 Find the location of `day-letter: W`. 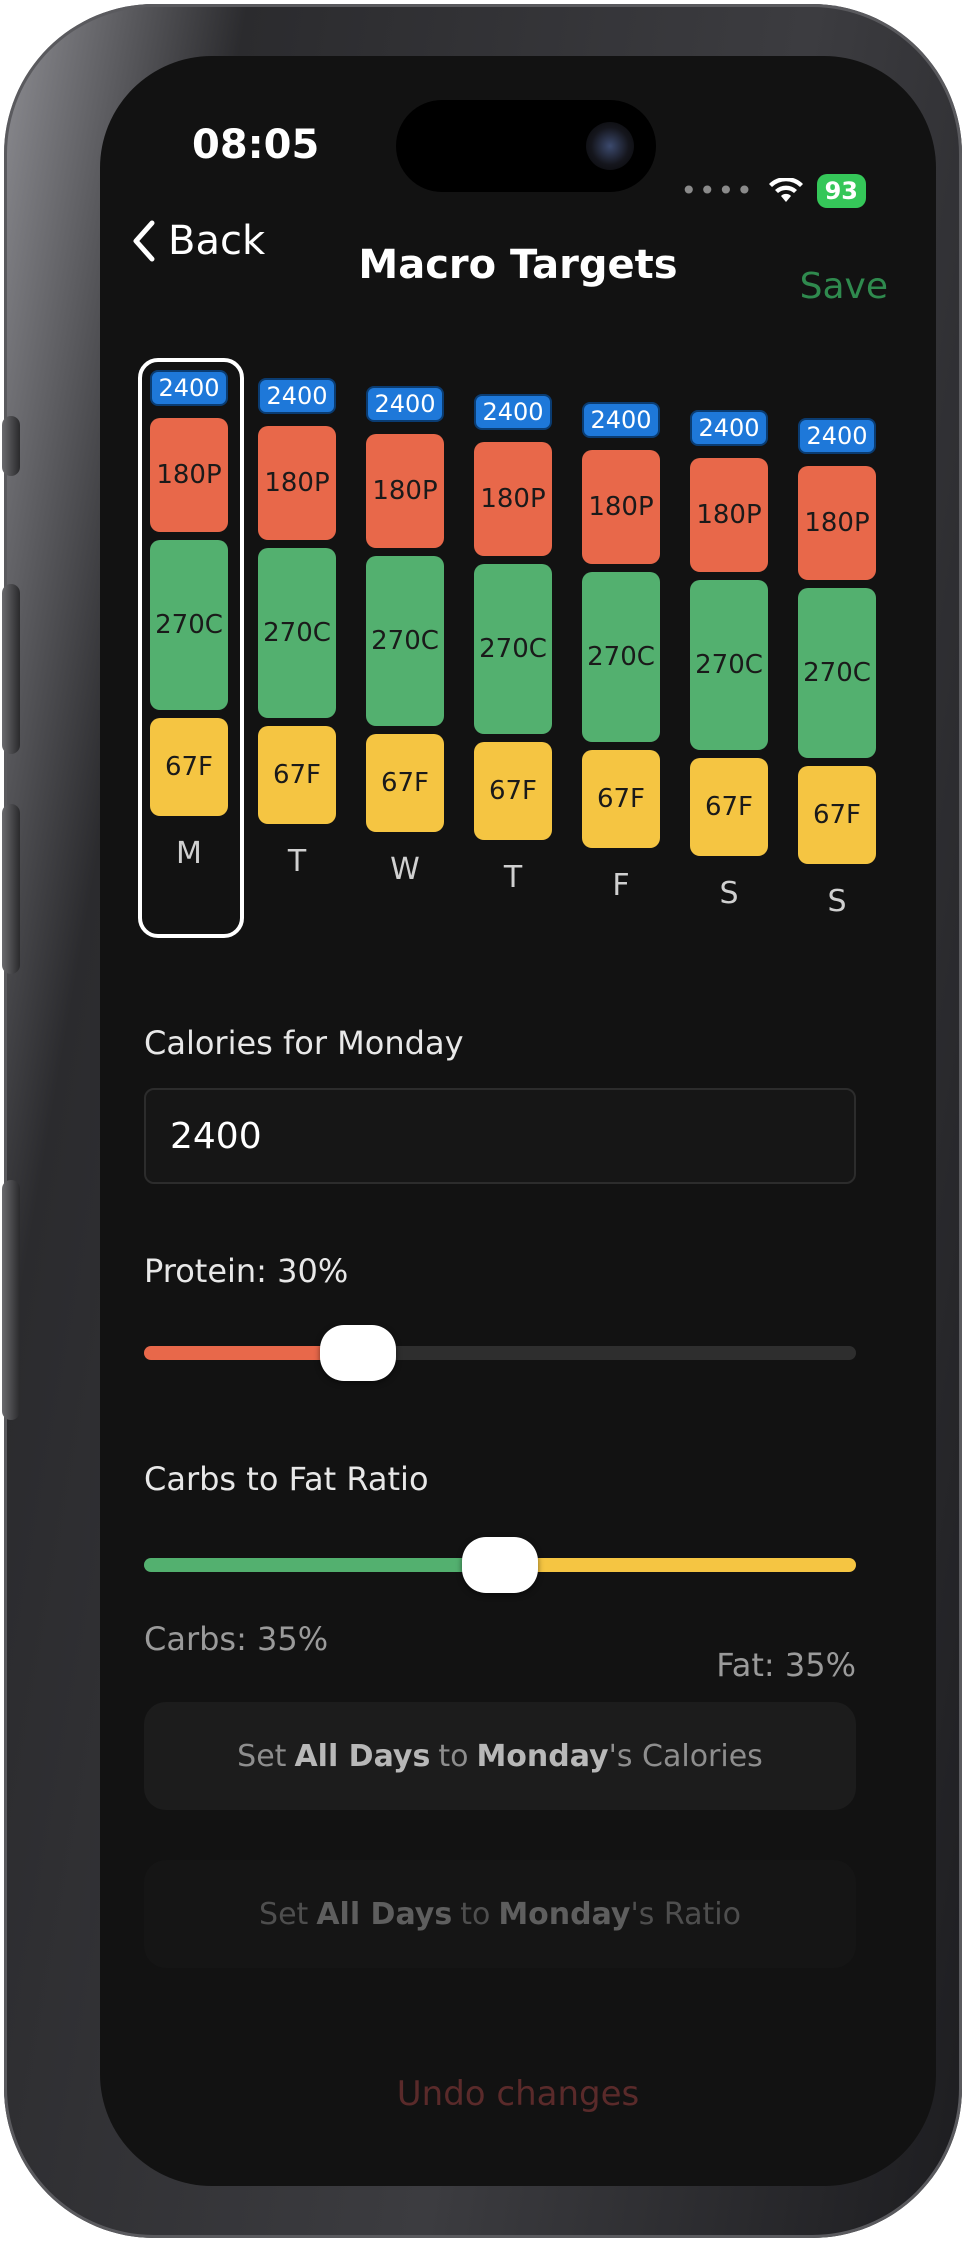

day-letter: W is located at coordinates (405, 869).